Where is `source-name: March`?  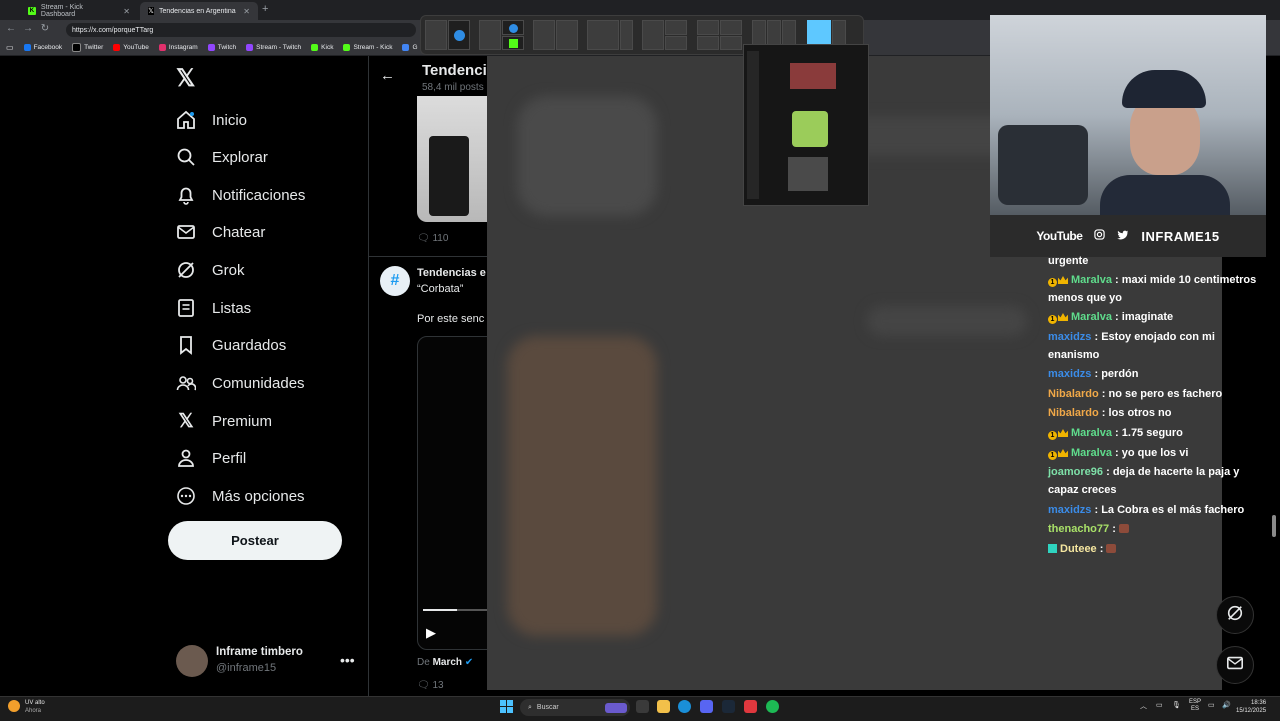 source-name: March is located at coordinates (447, 662).